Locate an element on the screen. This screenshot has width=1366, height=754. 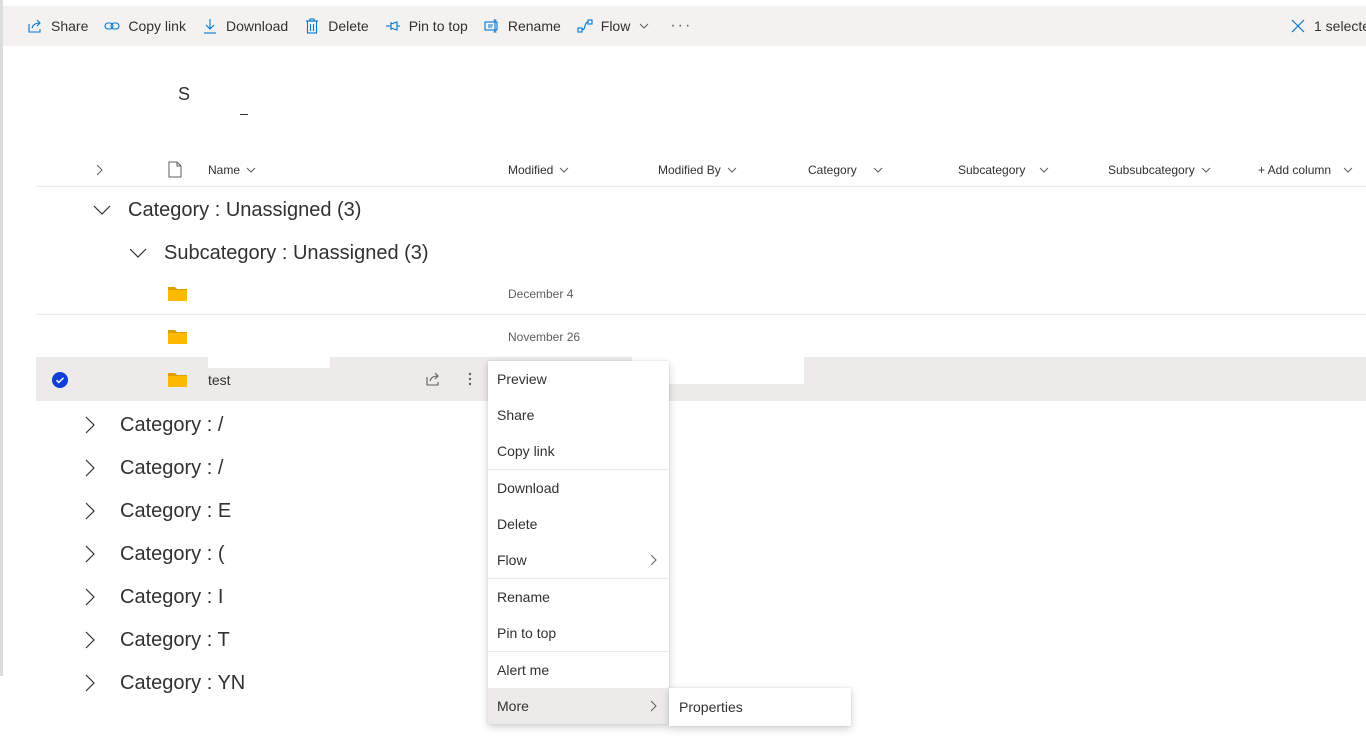
file-type-icon is located at coordinates (175, 169).